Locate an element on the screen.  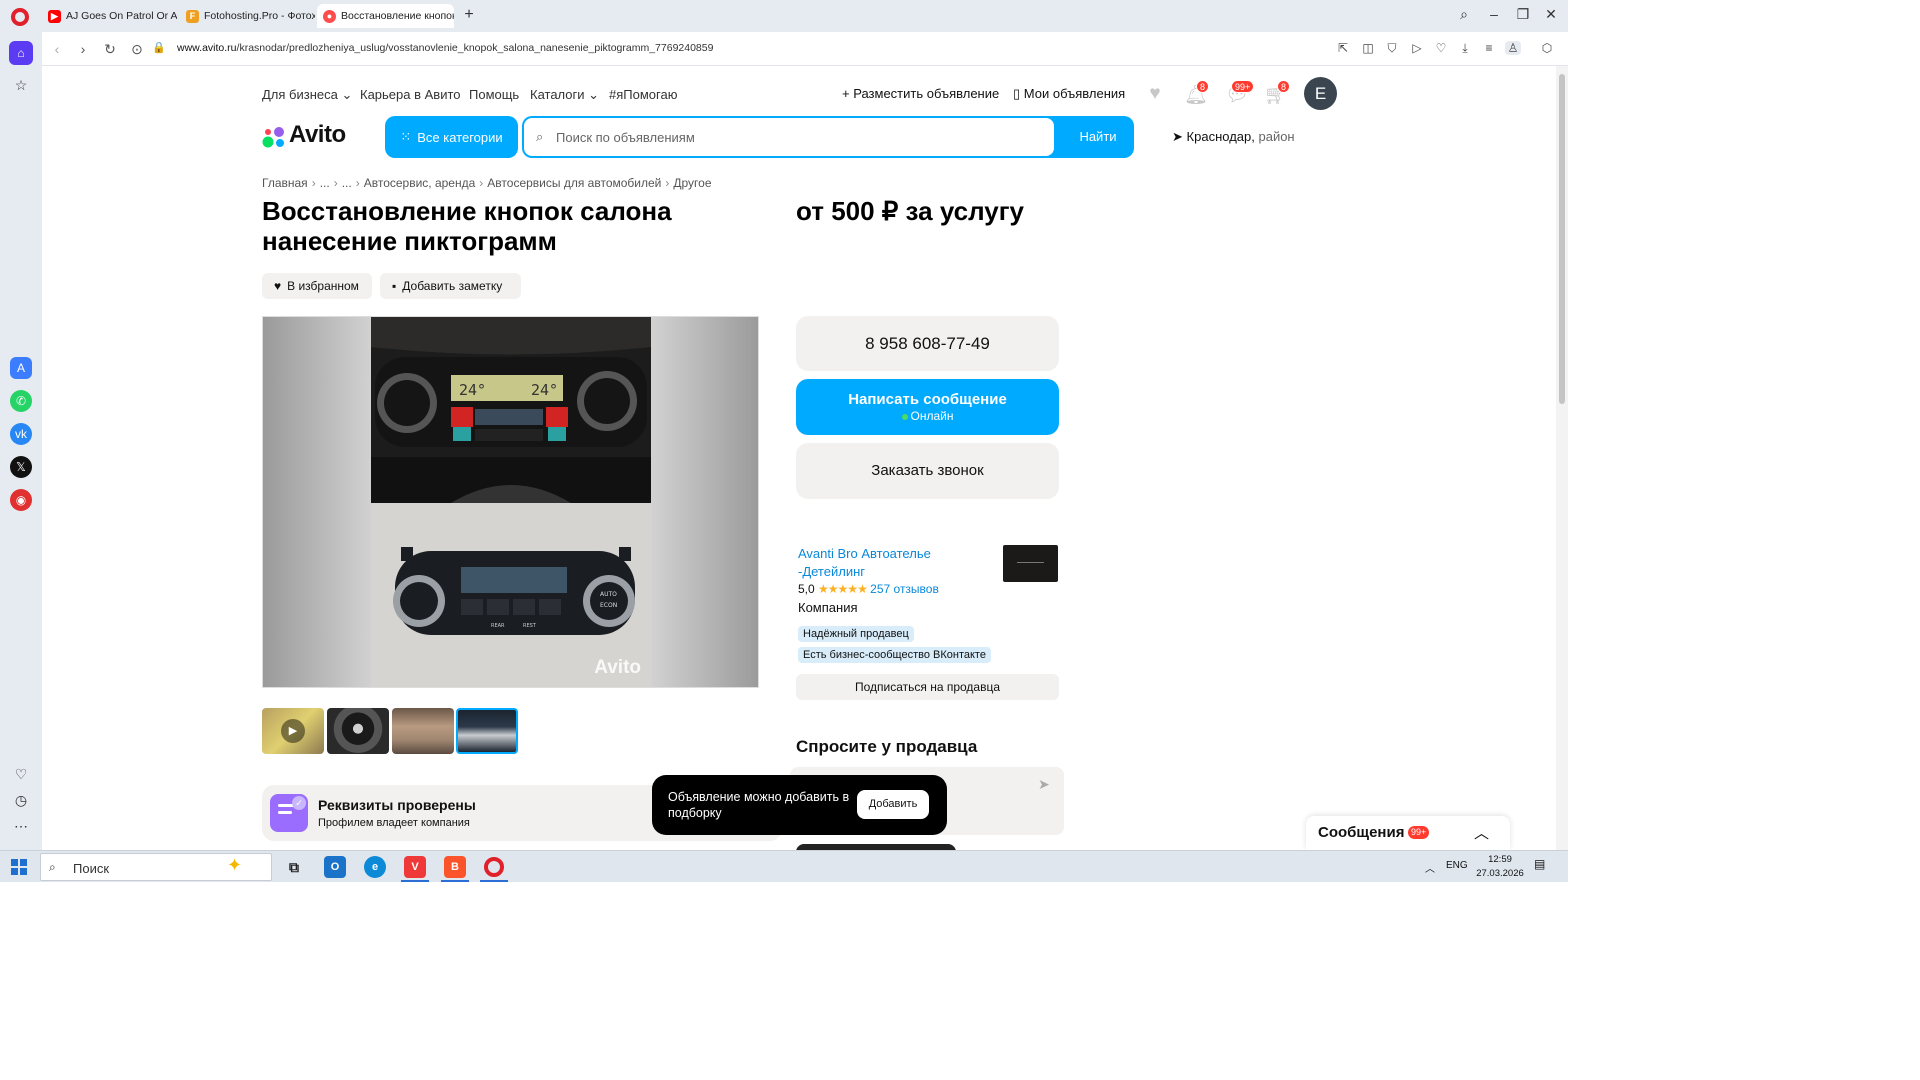
toast-add-button: Добавить is located at coordinates (893, 804).